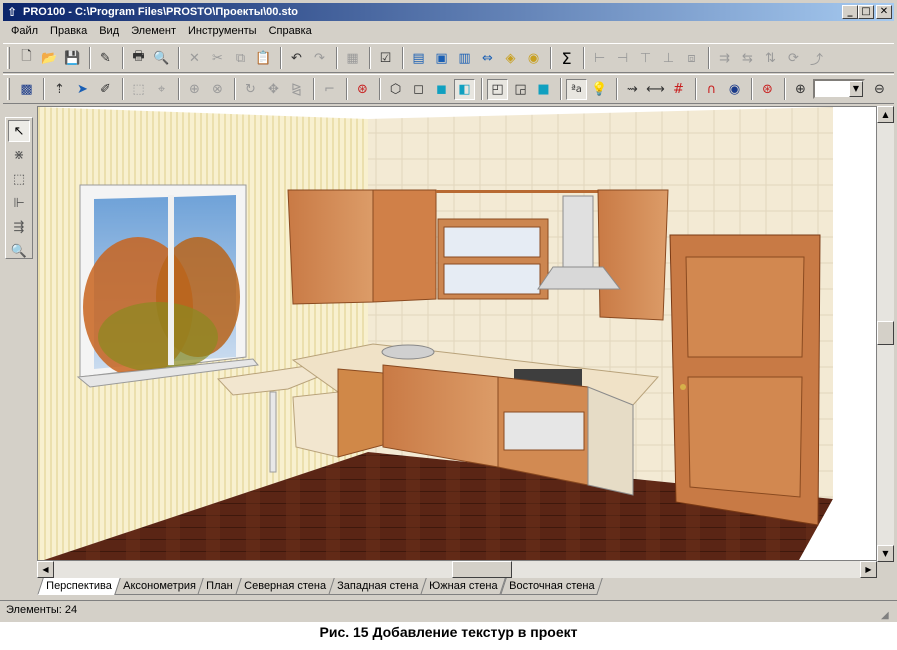 This screenshot has height=650, width=897. I want to click on new-file-icon: 🗋, so click(26, 58).